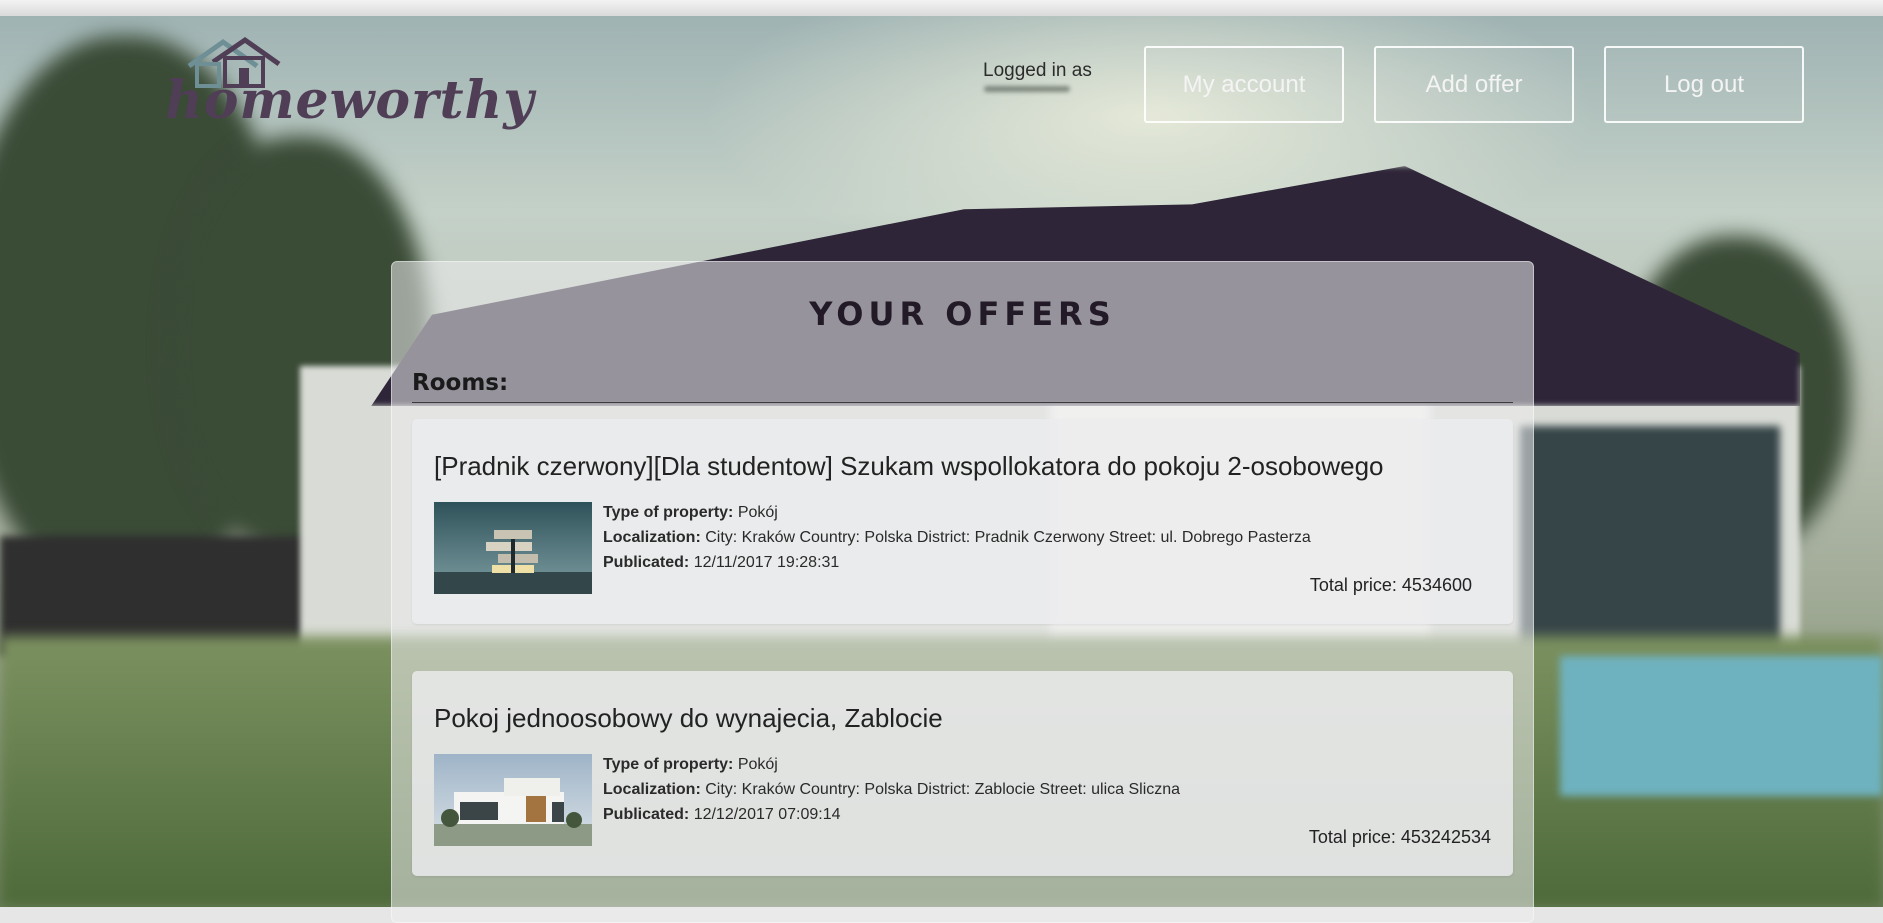 Image resolution: width=1883 pixels, height=923 pixels. Describe the element at coordinates (1027, 89) in the screenshot. I see `username-redacted` at that location.